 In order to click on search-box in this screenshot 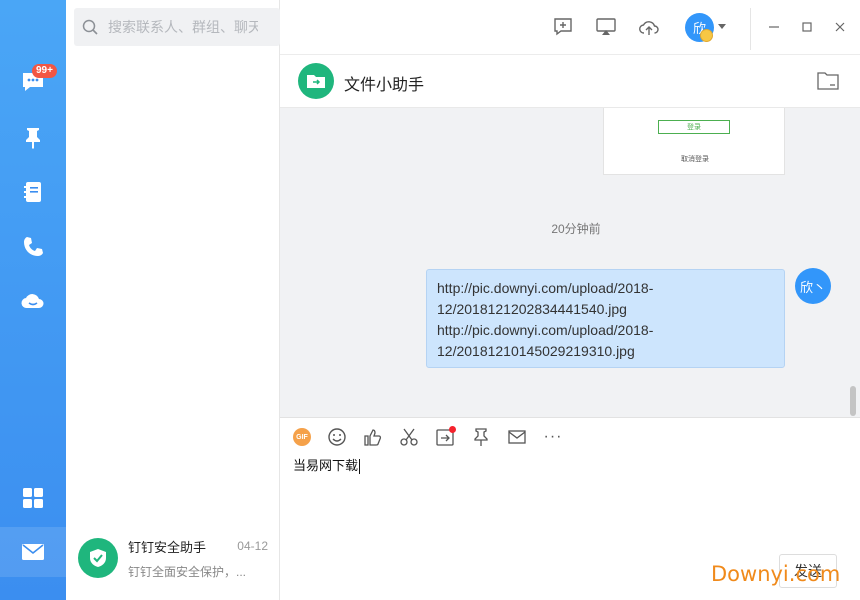, I will do `click(177, 27)`.